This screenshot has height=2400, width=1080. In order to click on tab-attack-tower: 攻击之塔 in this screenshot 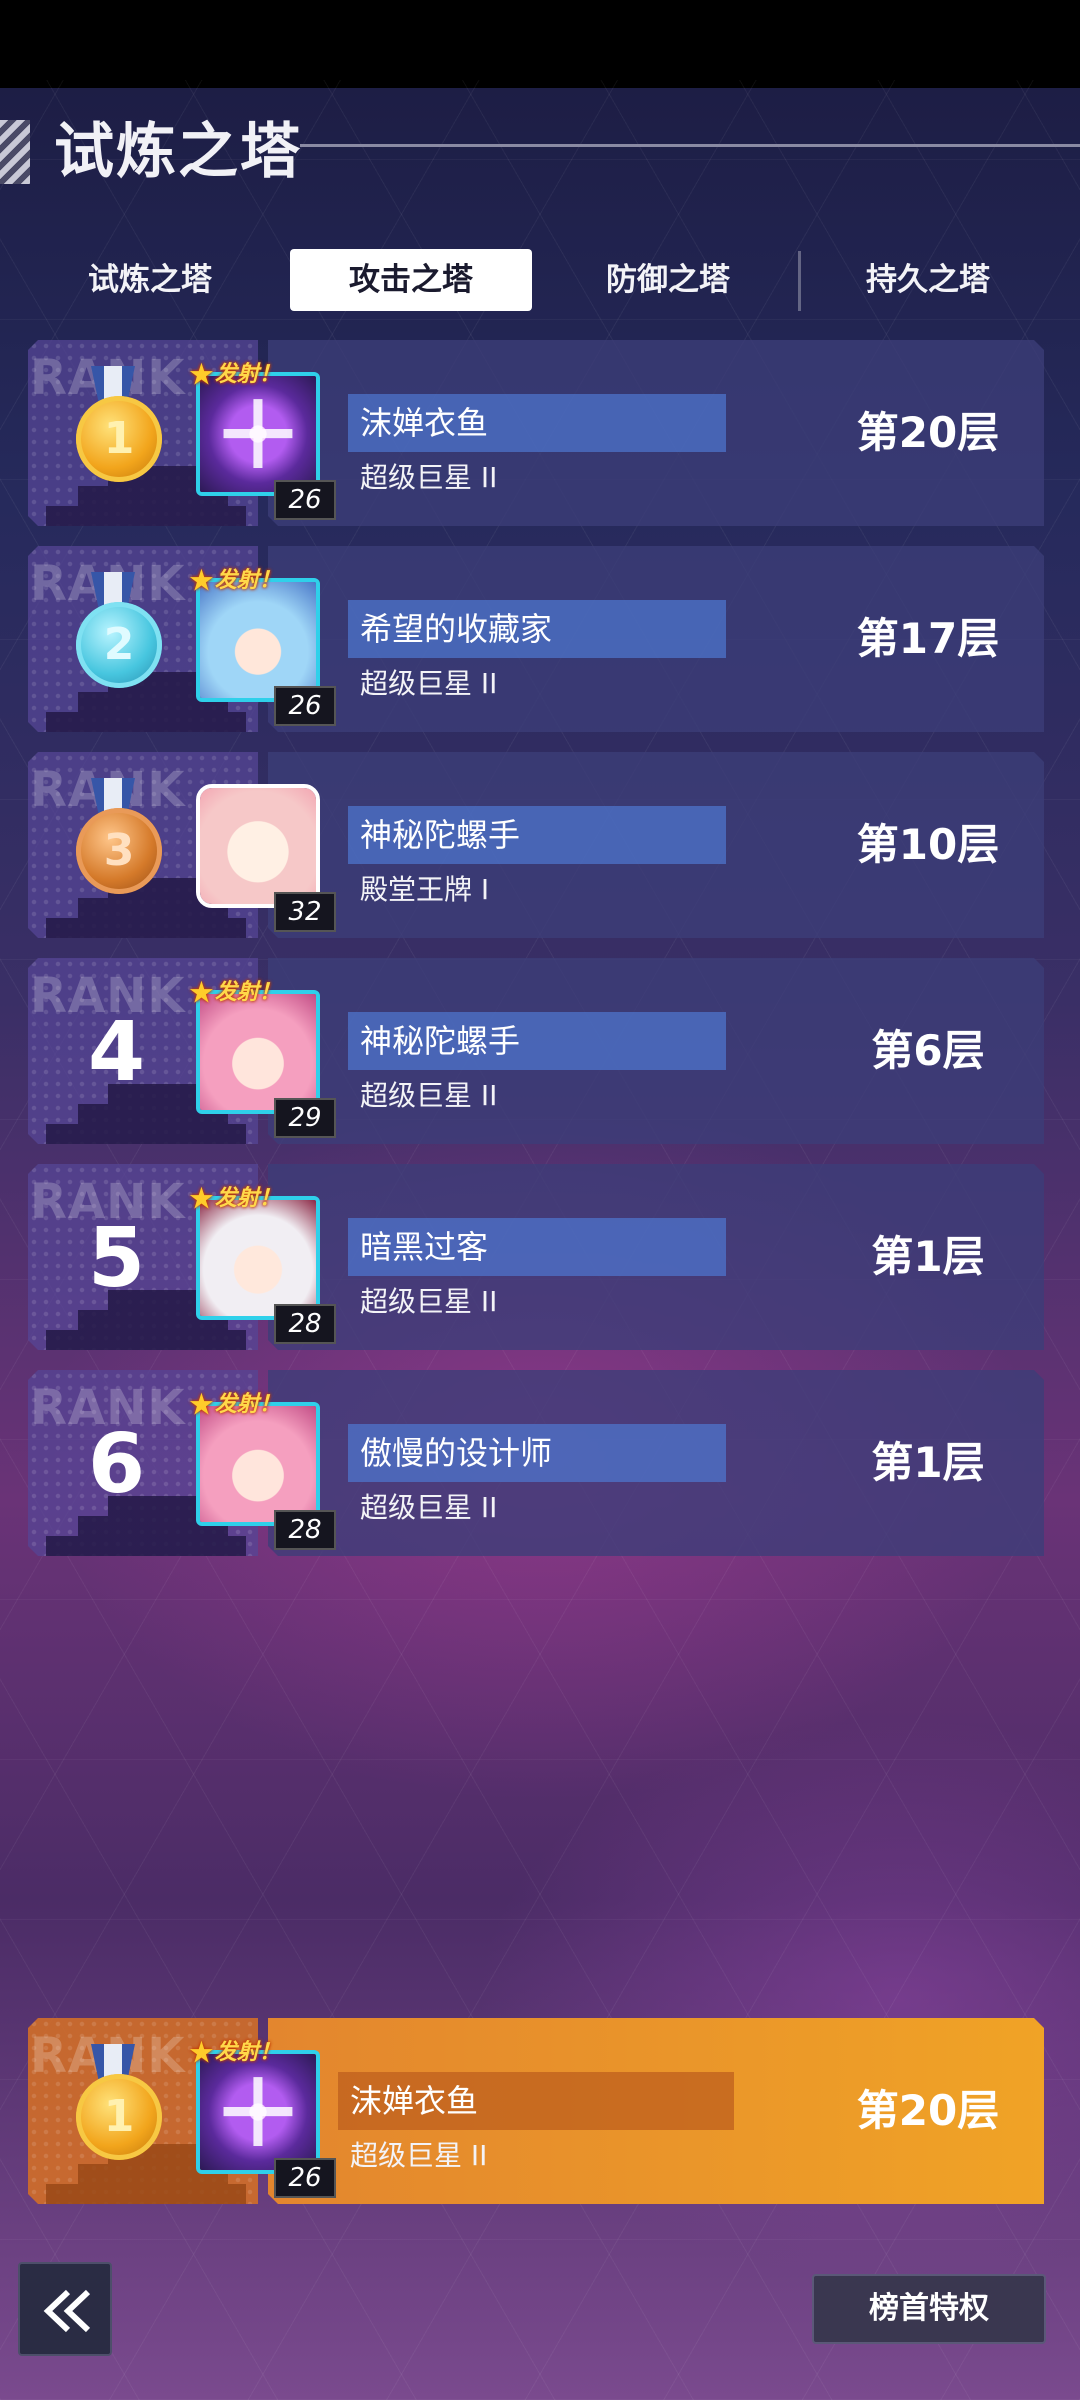, I will do `click(411, 280)`.